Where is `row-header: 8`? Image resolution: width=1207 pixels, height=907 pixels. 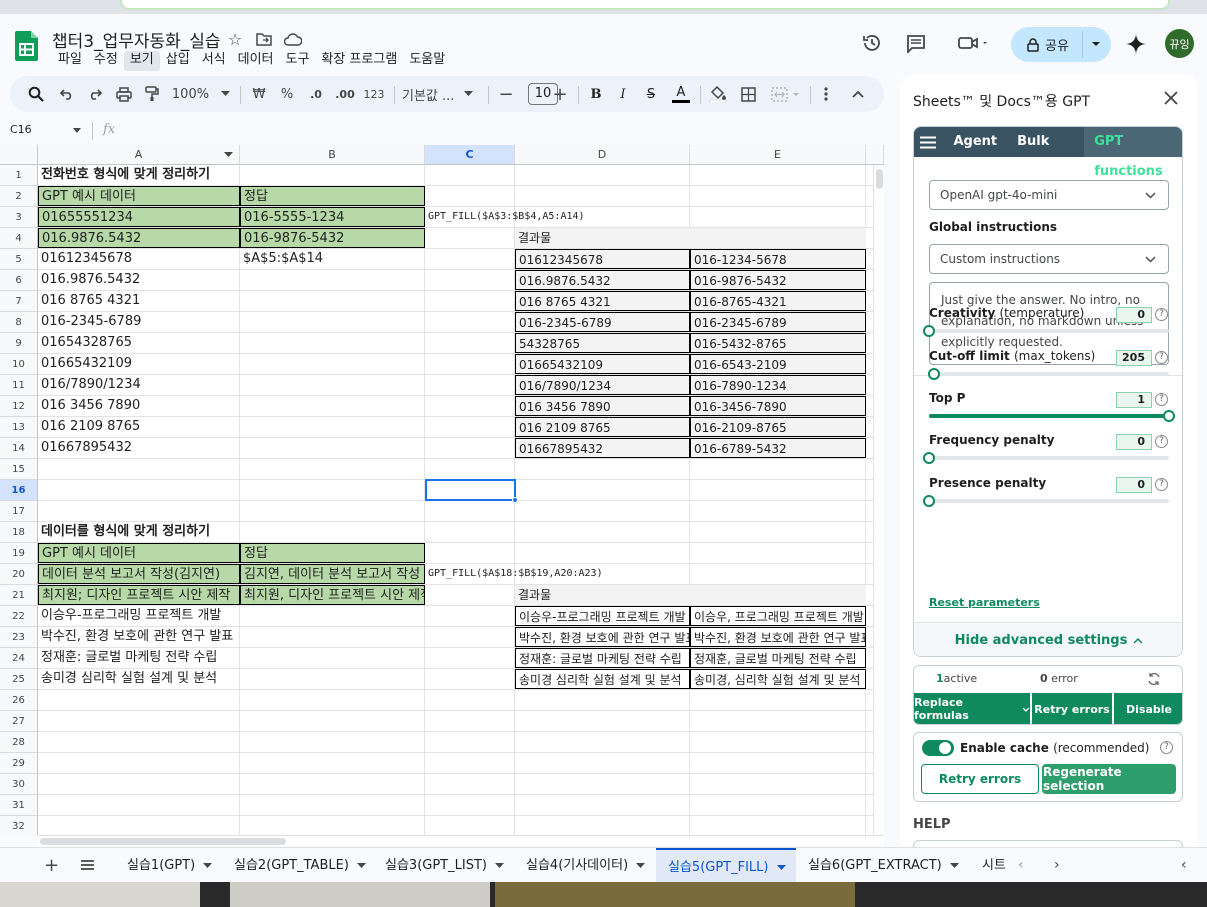
row-header: 8 is located at coordinates (19, 322).